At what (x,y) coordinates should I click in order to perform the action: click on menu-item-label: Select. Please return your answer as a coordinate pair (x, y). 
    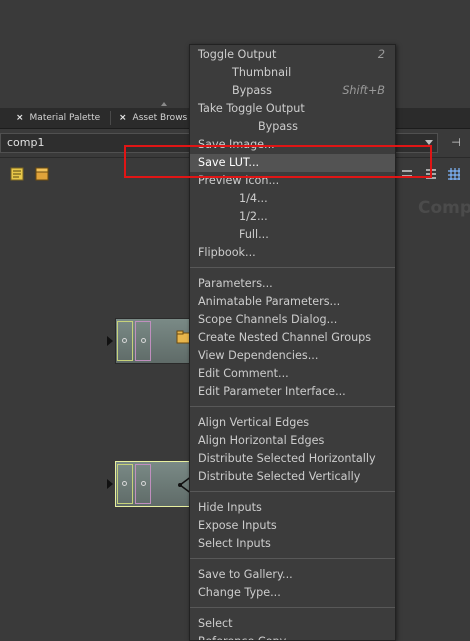
    Looking at the image, I should click on (215, 623).